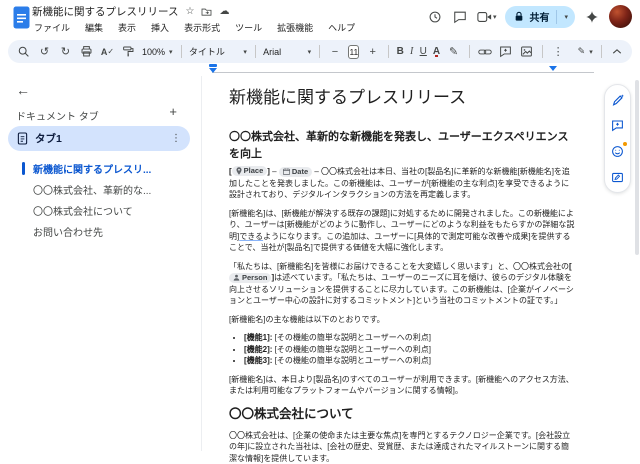 This screenshot has width=640, height=464. What do you see at coordinates (637, 167) in the screenshot?
I see `vertical-scrollbar` at bounding box center [637, 167].